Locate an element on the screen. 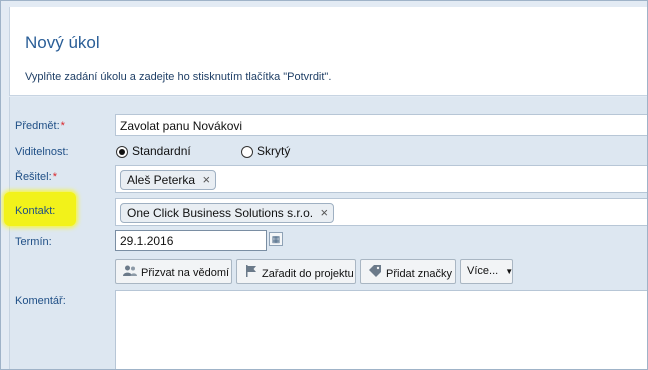 The width and height of the screenshot is (648, 370). visibility-standard-label: Standardní is located at coordinates (161, 151).